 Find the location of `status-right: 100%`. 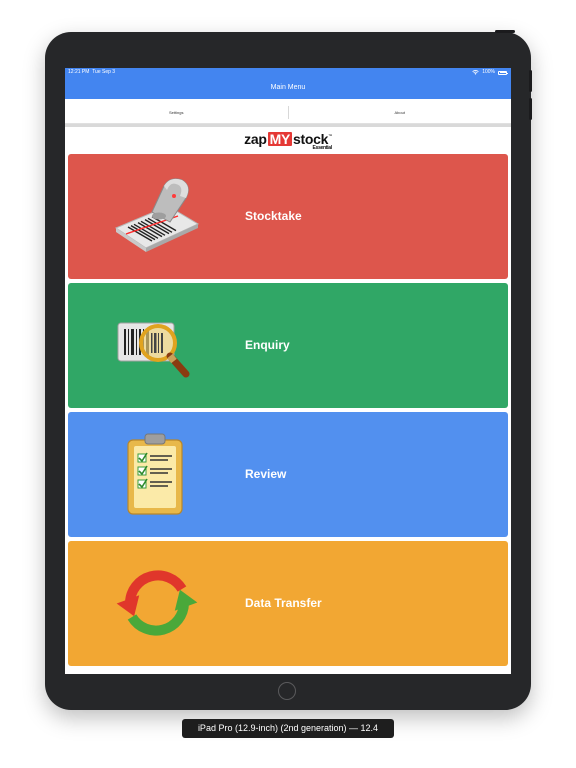

status-right: 100% is located at coordinates (490, 72).